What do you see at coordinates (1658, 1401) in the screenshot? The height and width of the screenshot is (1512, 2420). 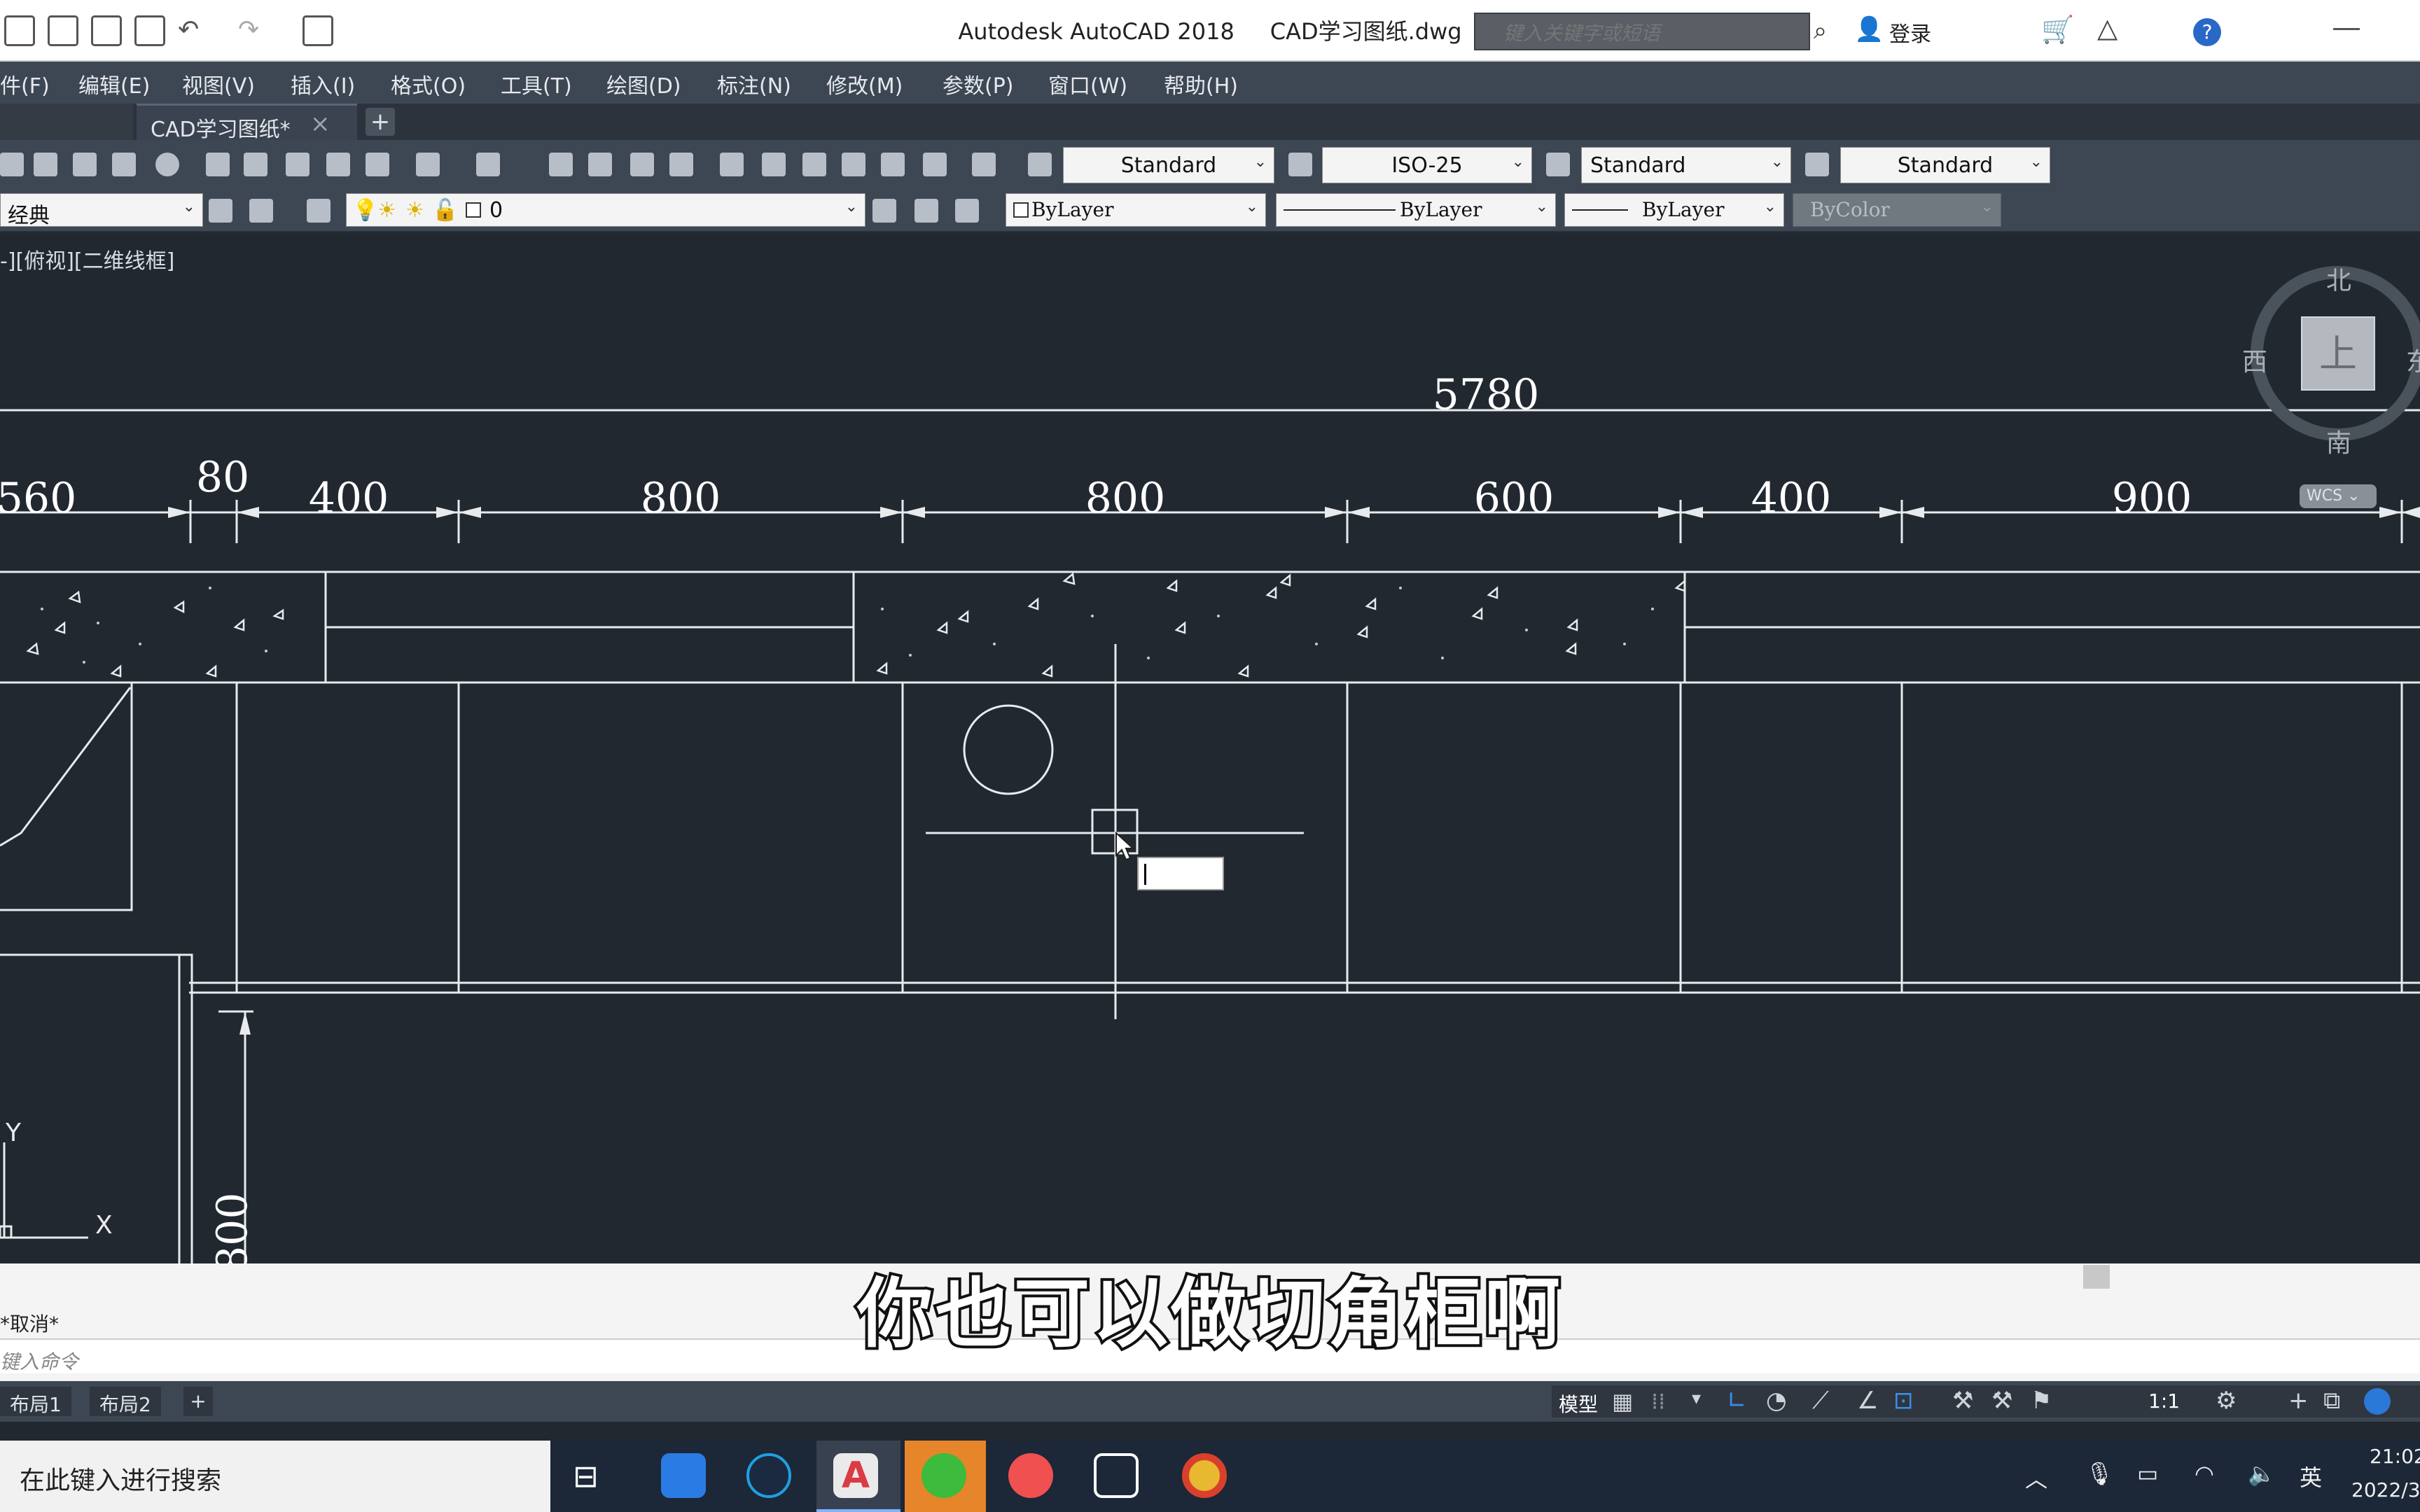 I see `snap-icon: ⁞⁞` at bounding box center [1658, 1401].